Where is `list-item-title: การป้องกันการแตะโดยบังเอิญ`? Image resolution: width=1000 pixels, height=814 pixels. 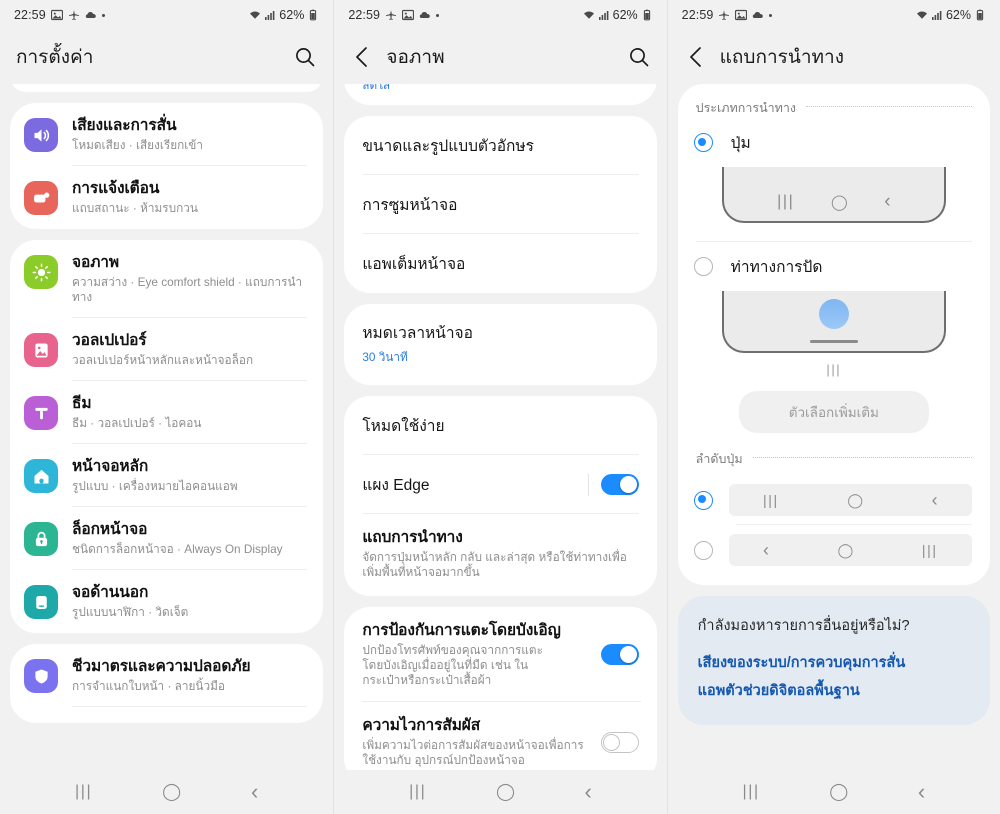
list-item-title: การป้องกันการแตะโดยบังเอิญ is located at coordinates (461, 630).